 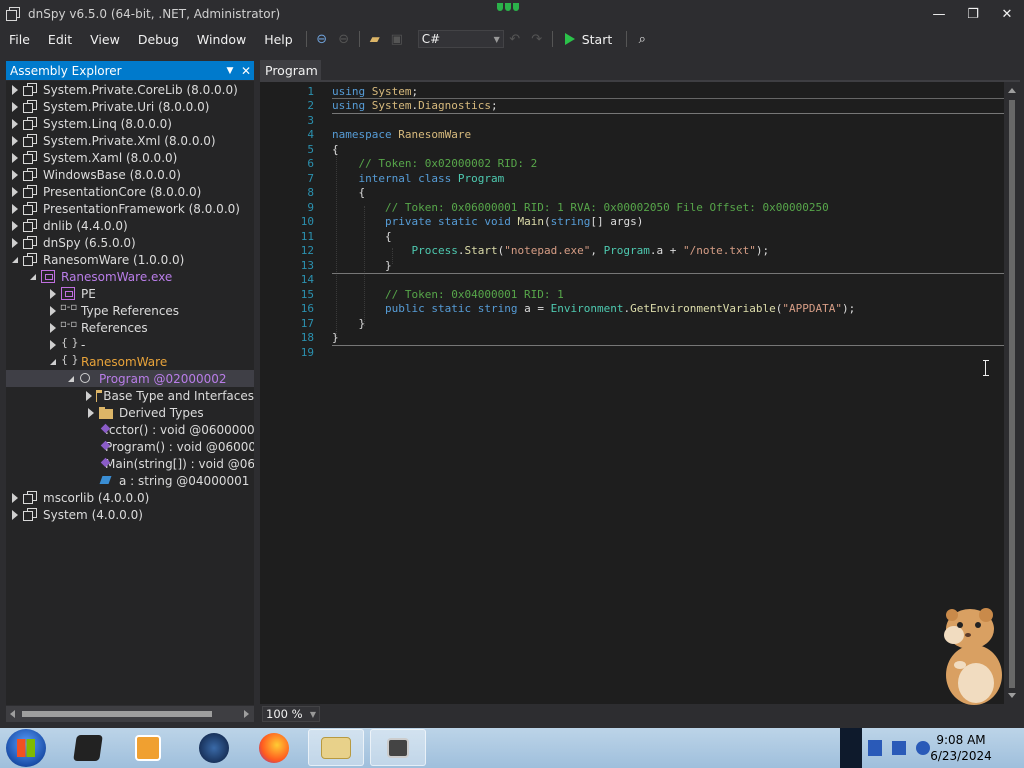 What do you see at coordinates (130, 480) in the screenshot?
I see `tree-item: a : string @04000001` at bounding box center [130, 480].